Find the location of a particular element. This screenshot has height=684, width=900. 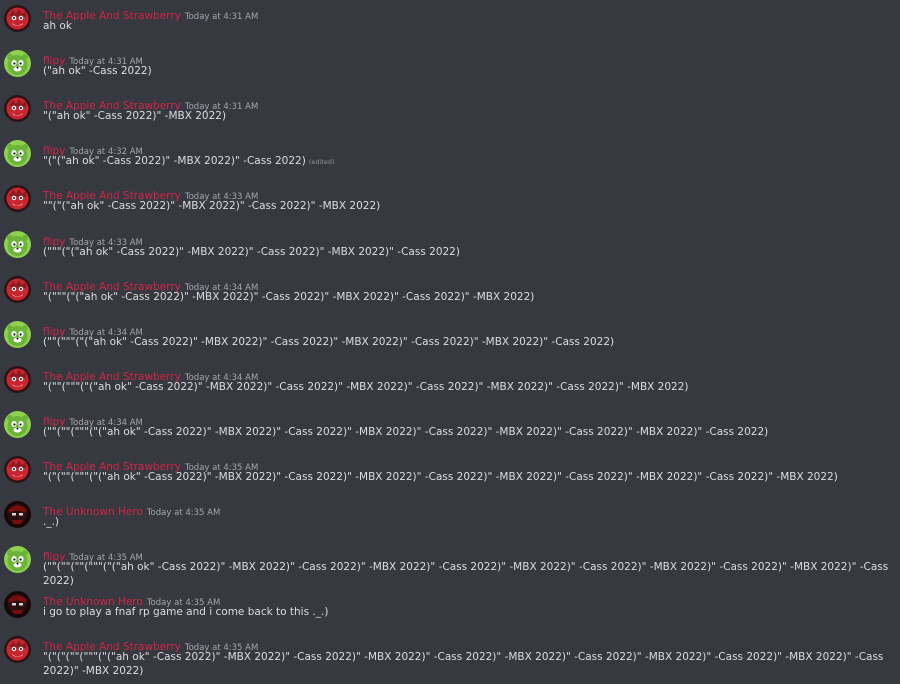

message-header: flipy Today at 4:33 AM is located at coordinates (93, 239).